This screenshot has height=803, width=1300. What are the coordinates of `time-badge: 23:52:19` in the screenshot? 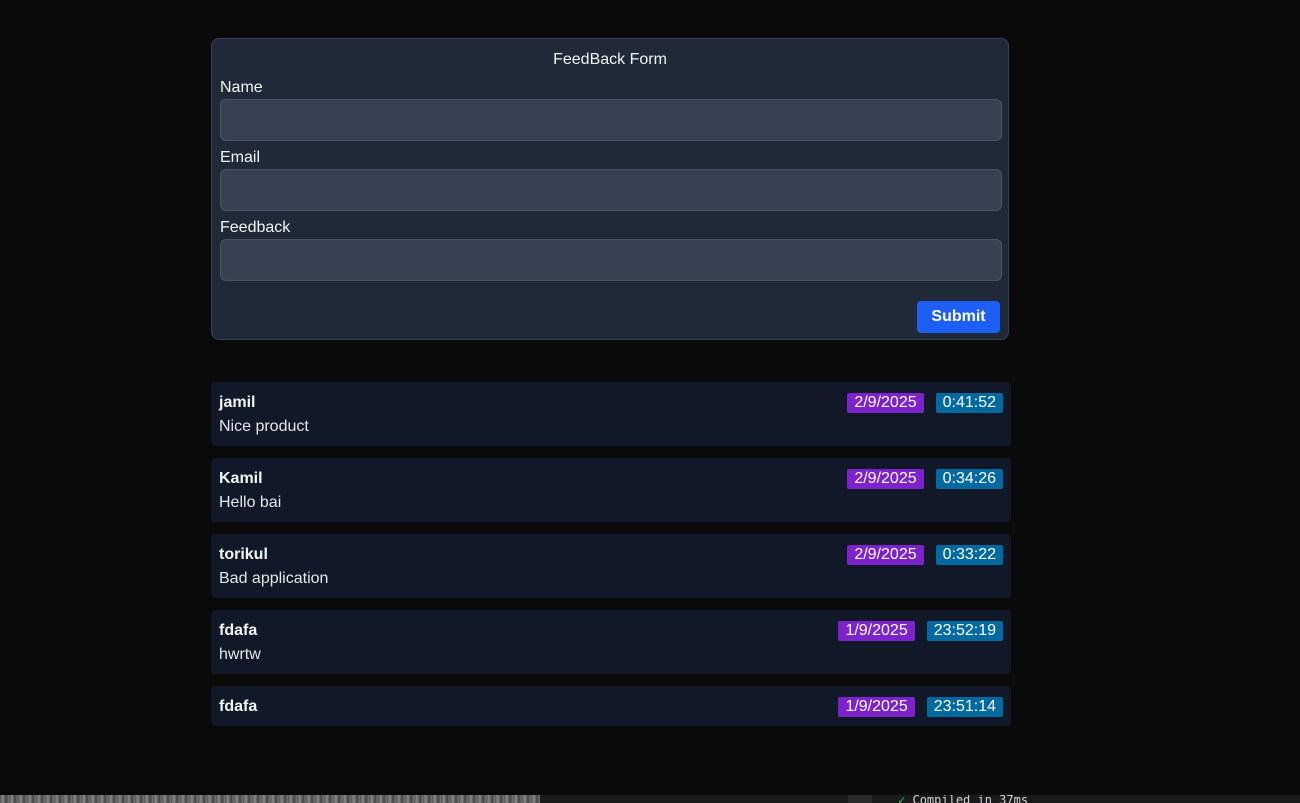 It's located at (964, 631).